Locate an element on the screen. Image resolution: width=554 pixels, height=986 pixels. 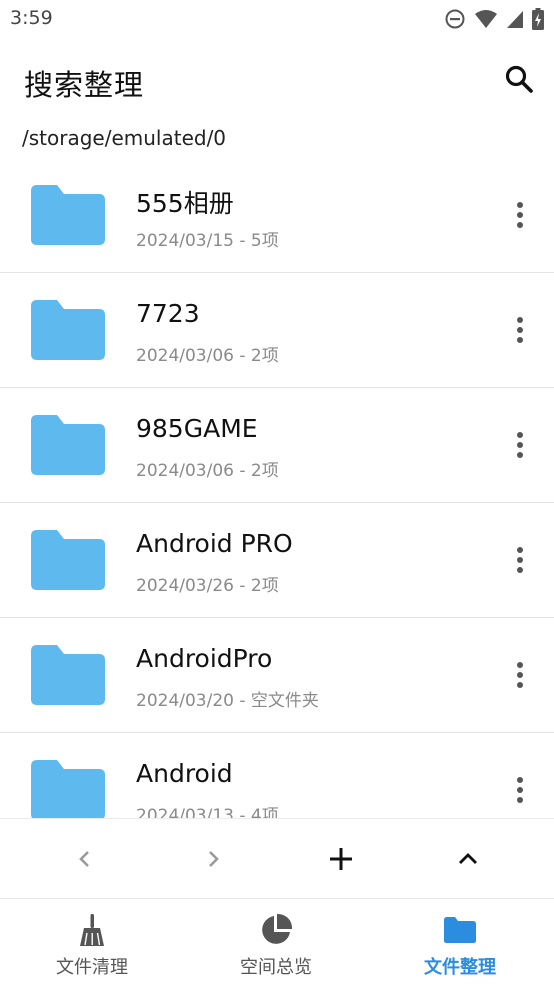
forward-button is located at coordinates (213, 859).